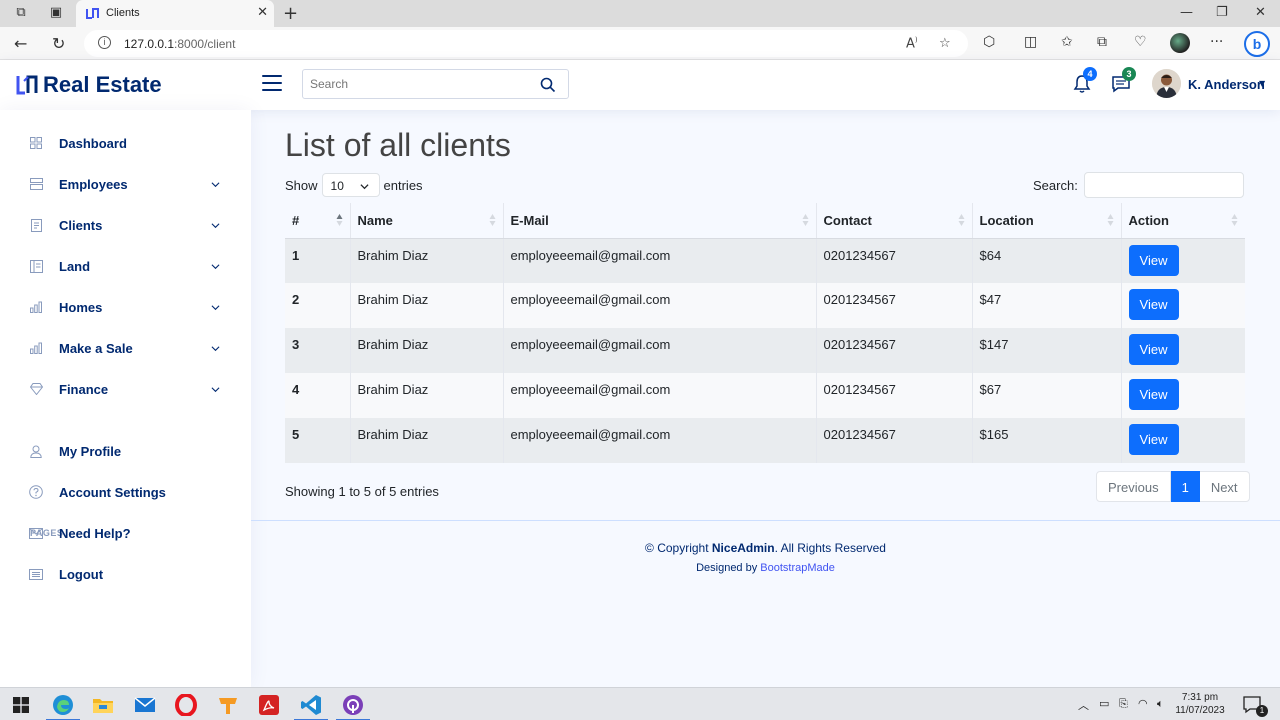 Image resolution: width=1280 pixels, height=720 pixels. I want to click on taskbar-mail, so click(145, 705).